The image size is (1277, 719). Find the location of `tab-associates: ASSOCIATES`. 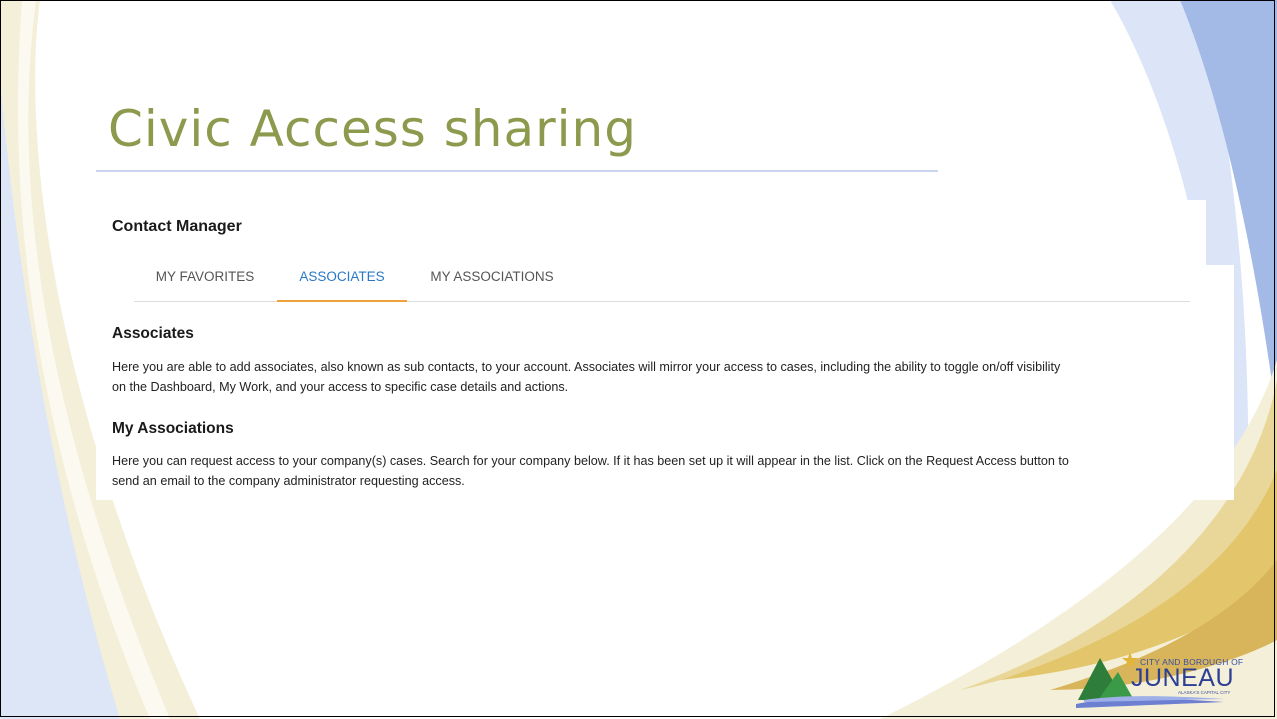

tab-associates: ASSOCIATES is located at coordinates (342, 282).